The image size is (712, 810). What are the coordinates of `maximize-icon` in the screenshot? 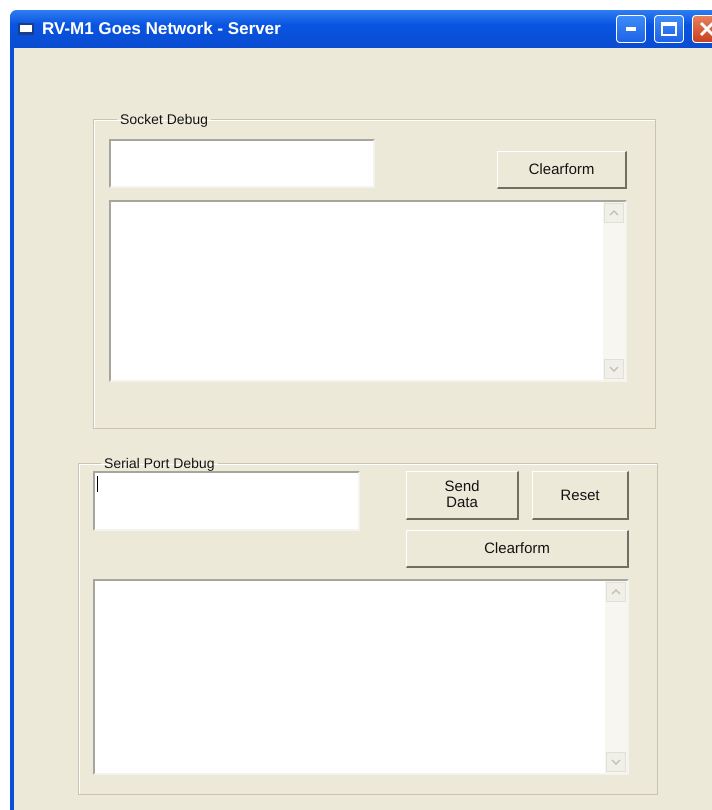 It's located at (669, 29).